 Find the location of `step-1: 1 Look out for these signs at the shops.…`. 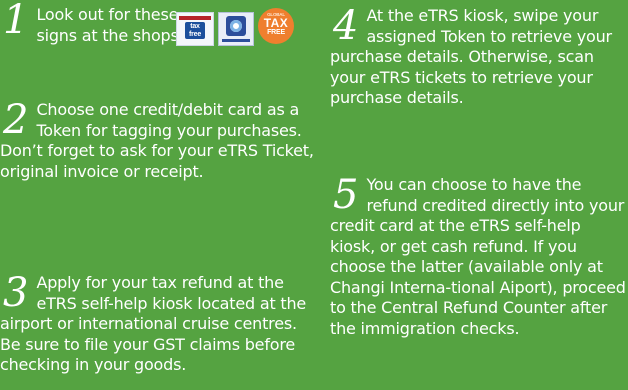

step-1: 1 Look out for these signs at the shops.… is located at coordinates (160, 23).